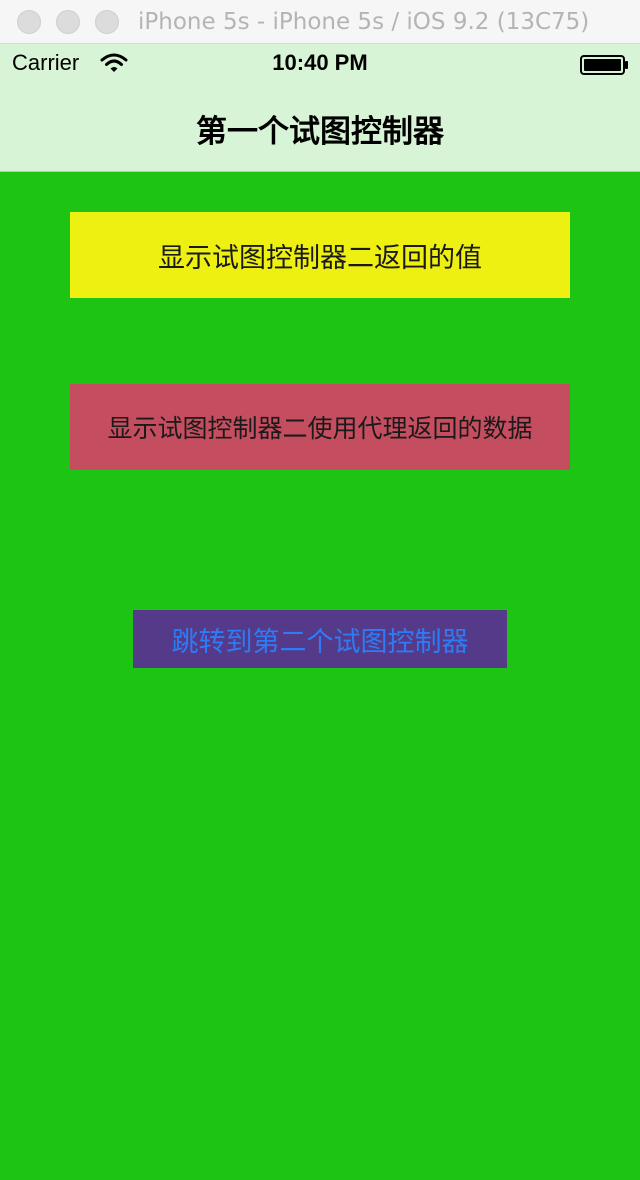  What do you see at coordinates (320, 639) in the screenshot?
I see `goto-second-controller-button: 跳转到第二个试图控制器` at bounding box center [320, 639].